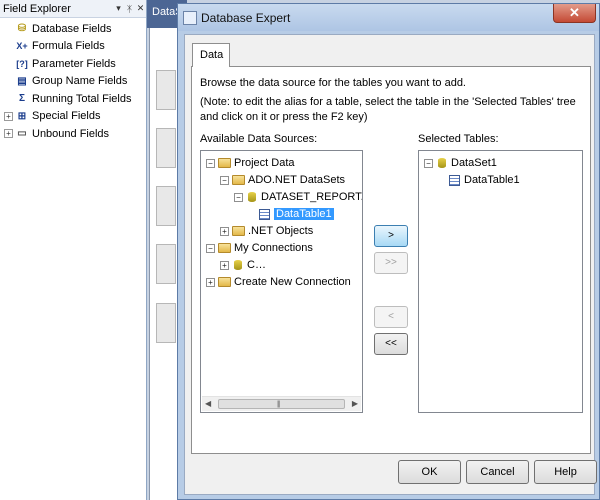 The image size is (600, 500). Describe the element at coordinates (311, 197) in the screenshot. I see `tree-node-label: DATASET_REPORT.DataSet` at that location.